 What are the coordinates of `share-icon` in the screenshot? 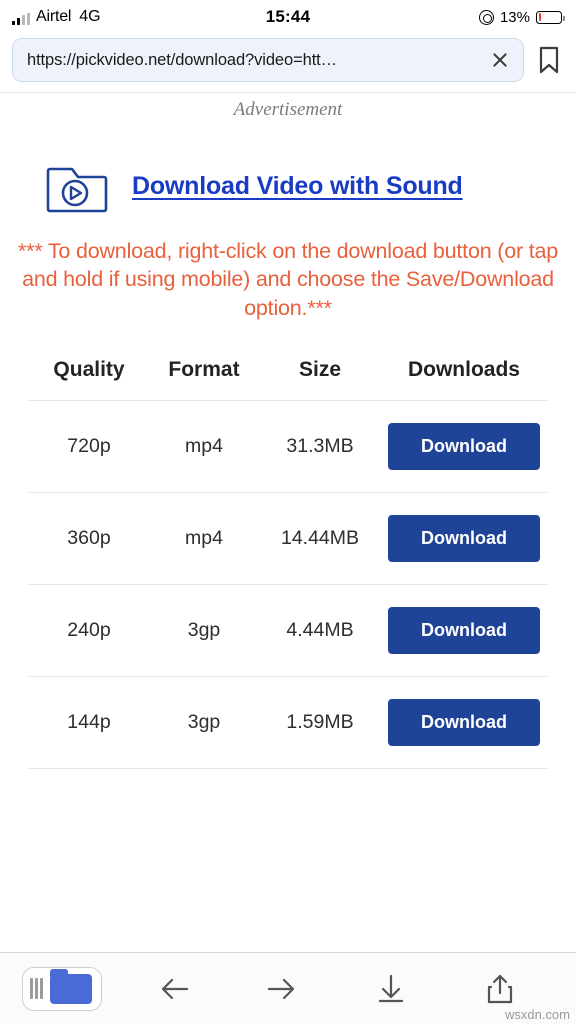 It's located at (500, 989).